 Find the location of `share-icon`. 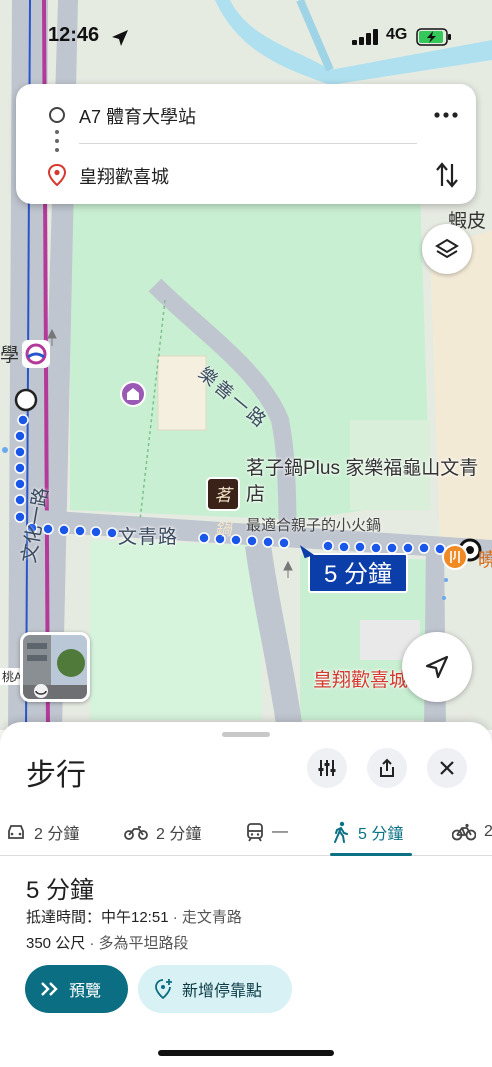

share-icon is located at coordinates (387, 767).